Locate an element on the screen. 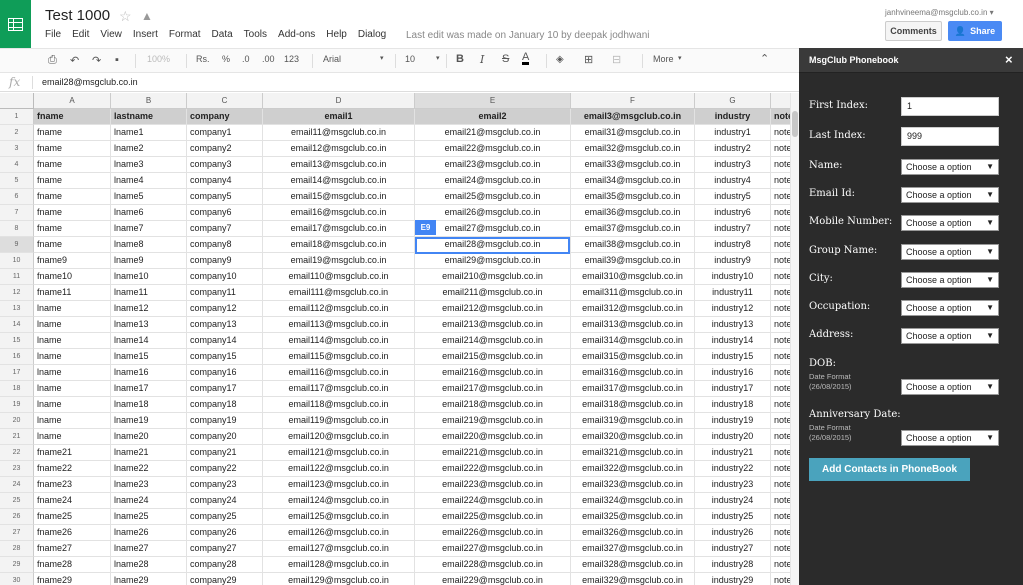 This screenshot has width=1023, height=585. table-cell: lname13 is located at coordinates (149, 325).